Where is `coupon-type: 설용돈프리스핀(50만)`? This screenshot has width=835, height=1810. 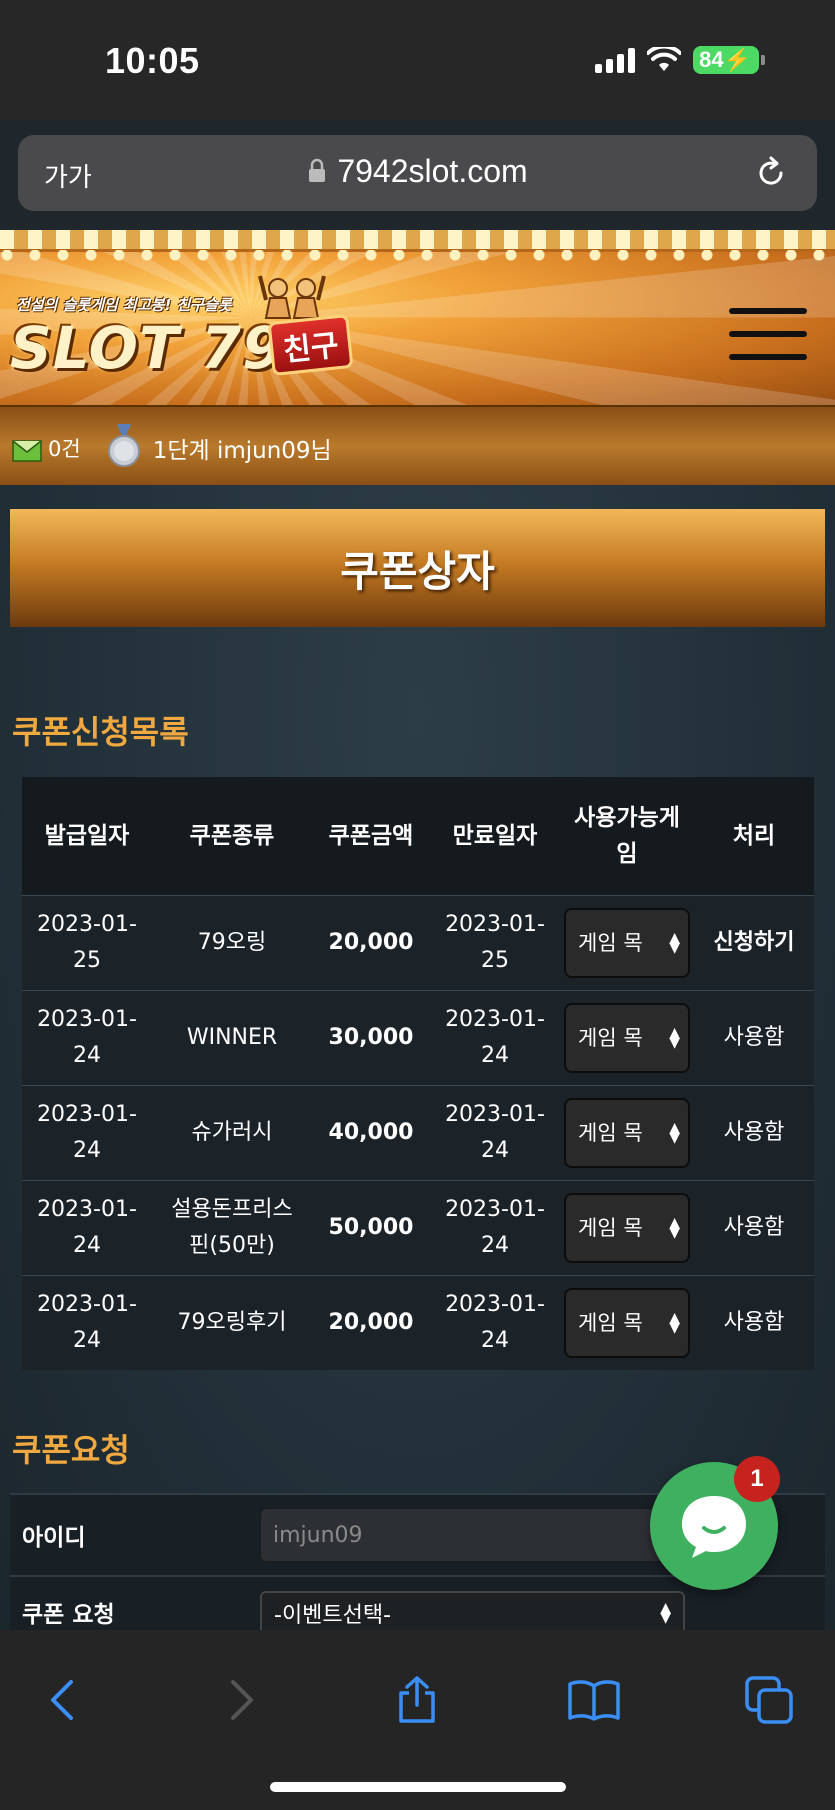 coupon-type: 설용돈프리스핀(50만) is located at coordinates (232, 1227).